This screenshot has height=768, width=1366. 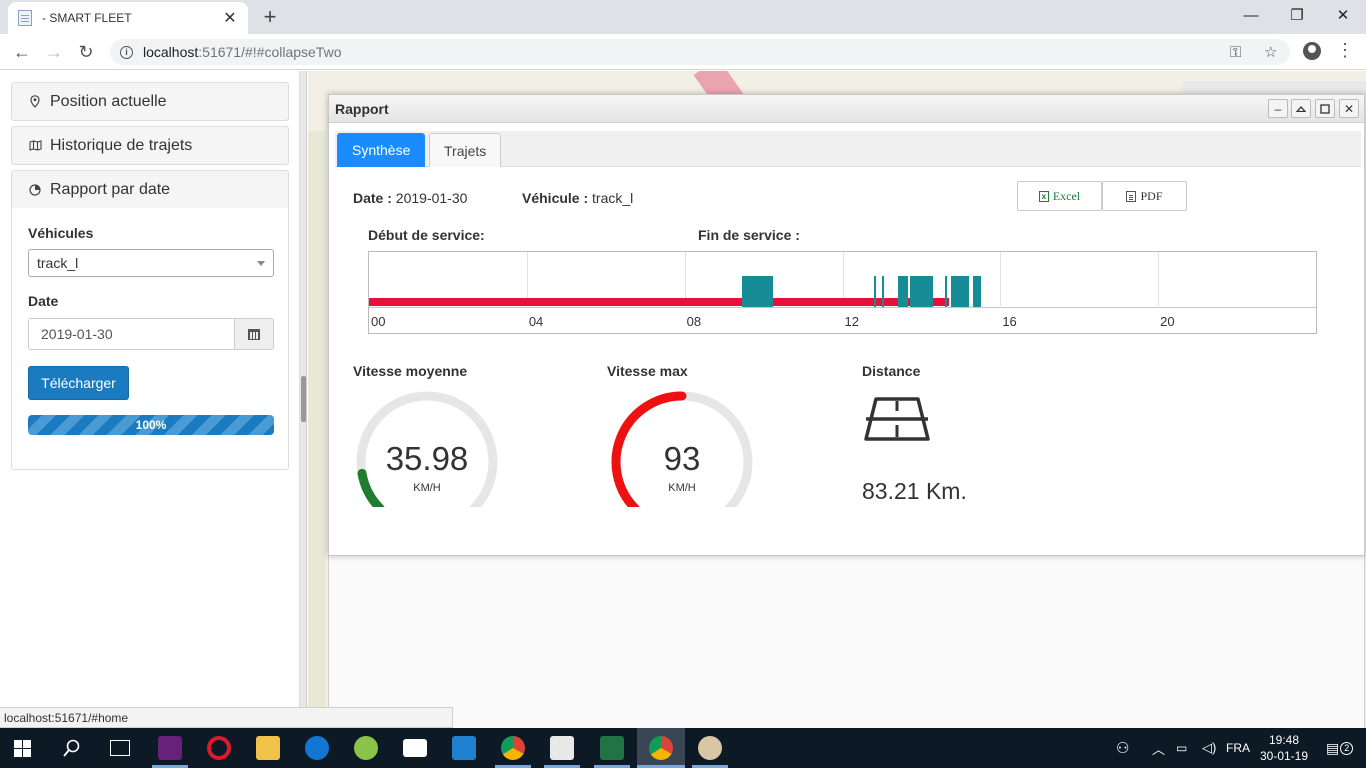 What do you see at coordinates (35, 145) in the screenshot?
I see `map-icon` at bounding box center [35, 145].